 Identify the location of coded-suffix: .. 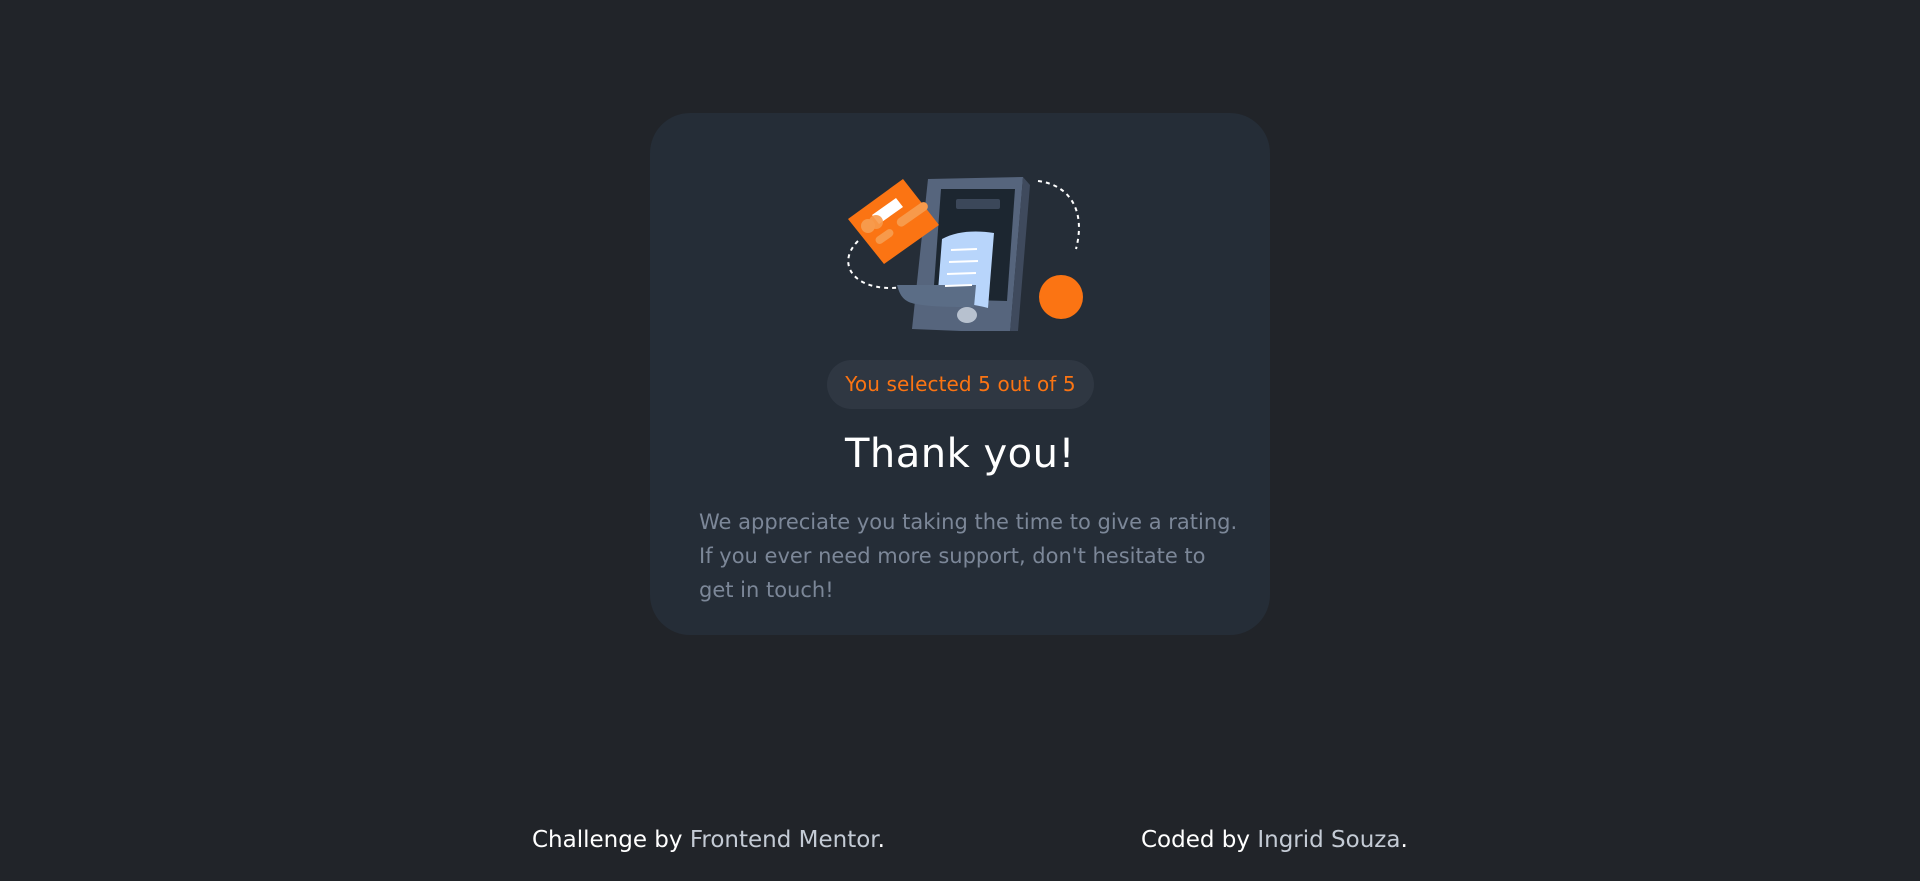
(1404, 840).